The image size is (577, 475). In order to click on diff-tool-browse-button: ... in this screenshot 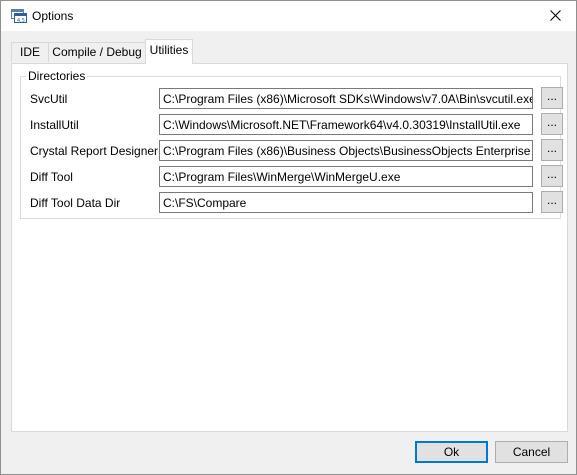, I will do `click(552, 176)`.